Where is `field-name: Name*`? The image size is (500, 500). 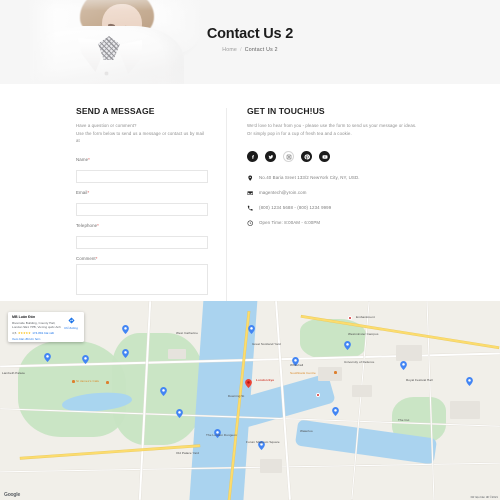
field-name: Name* is located at coordinates (142, 170).